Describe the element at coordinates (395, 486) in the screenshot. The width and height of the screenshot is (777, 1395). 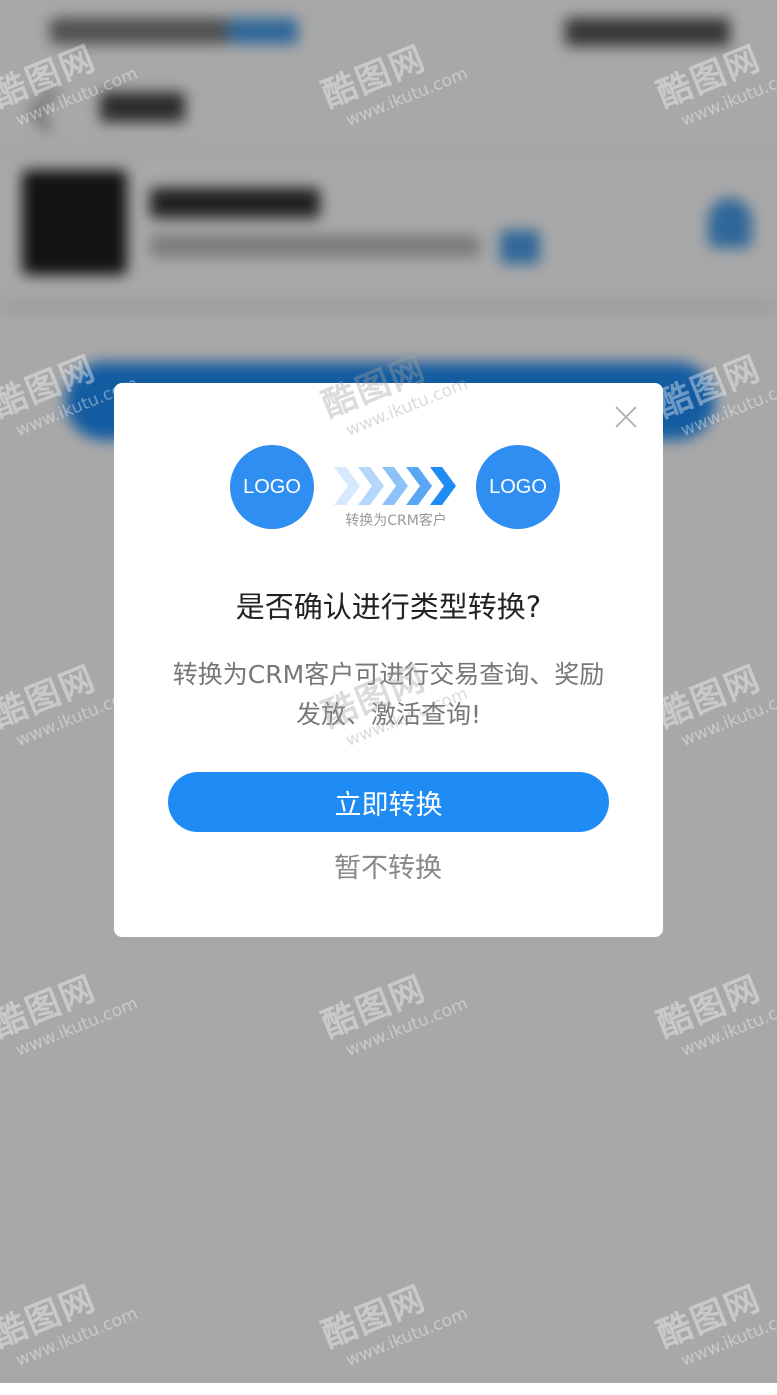
I see `conversion-arrows-icon` at that location.